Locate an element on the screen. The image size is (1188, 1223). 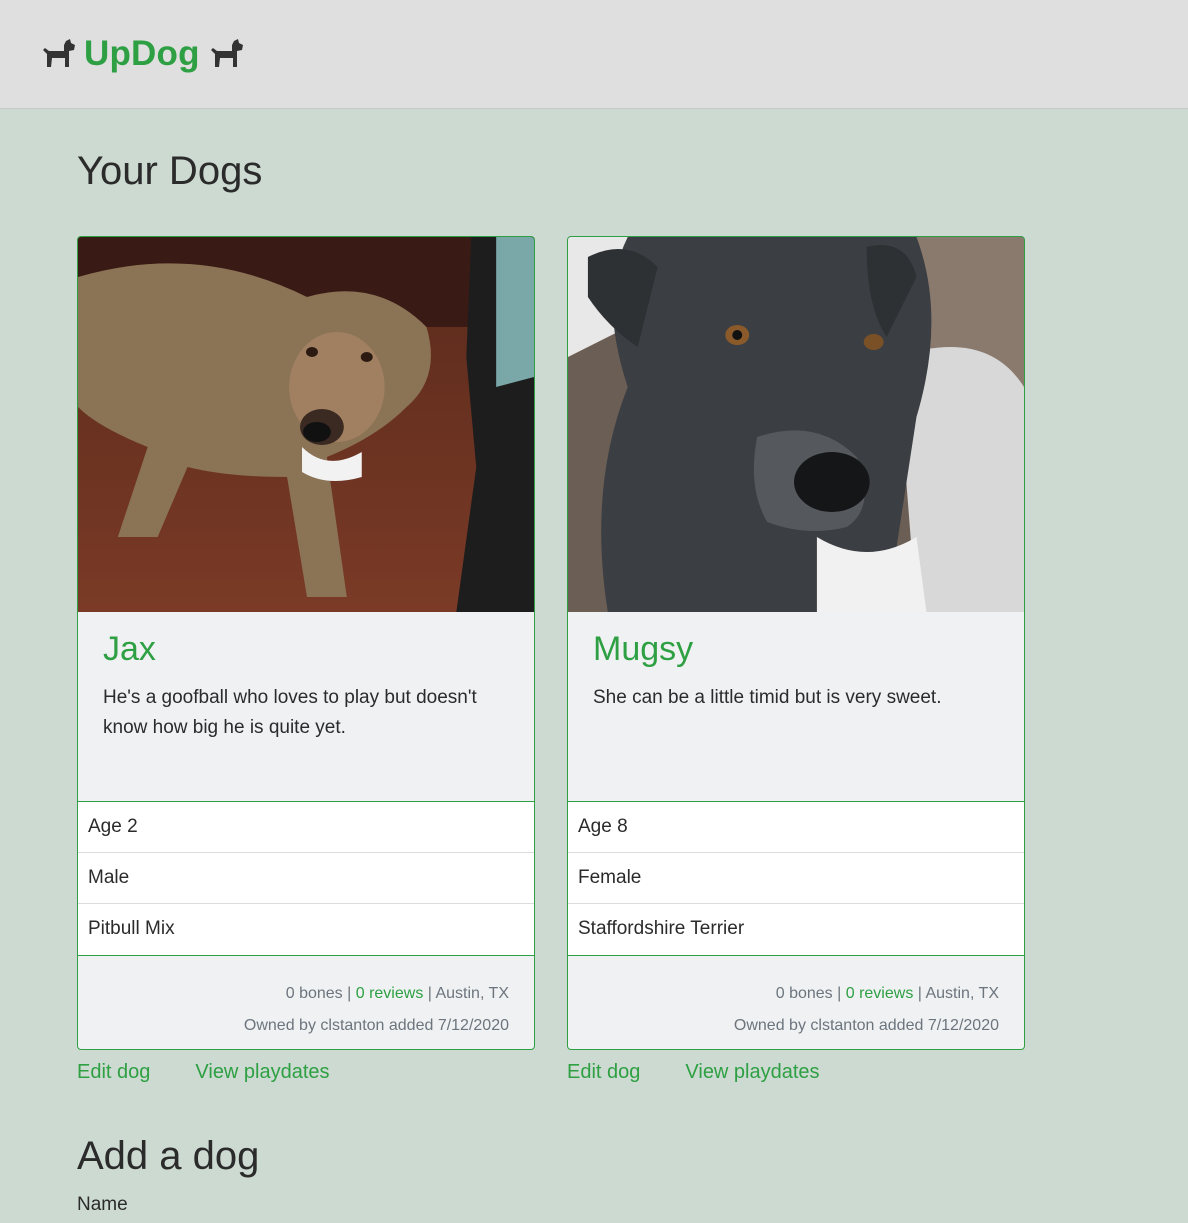
dog-name: Jax is located at coordinates (129, 649).